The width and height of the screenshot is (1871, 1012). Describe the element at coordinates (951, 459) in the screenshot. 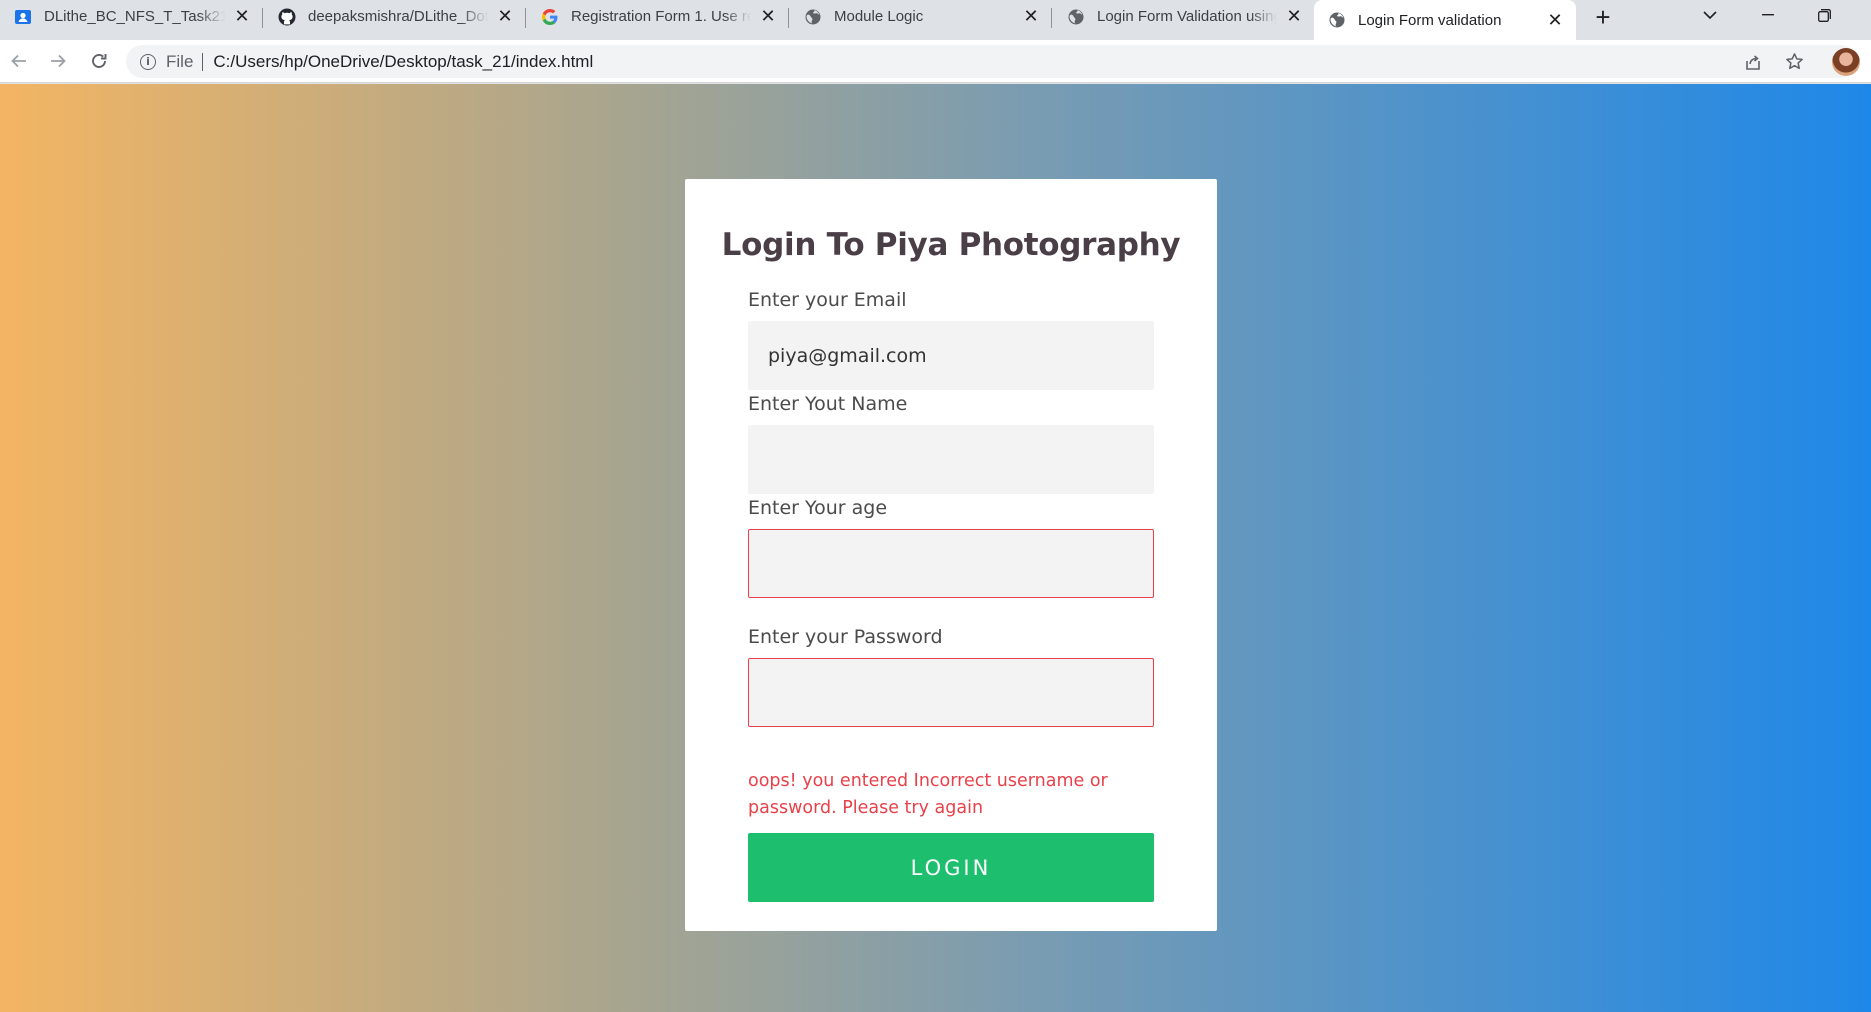

I see `name-field` at that location.